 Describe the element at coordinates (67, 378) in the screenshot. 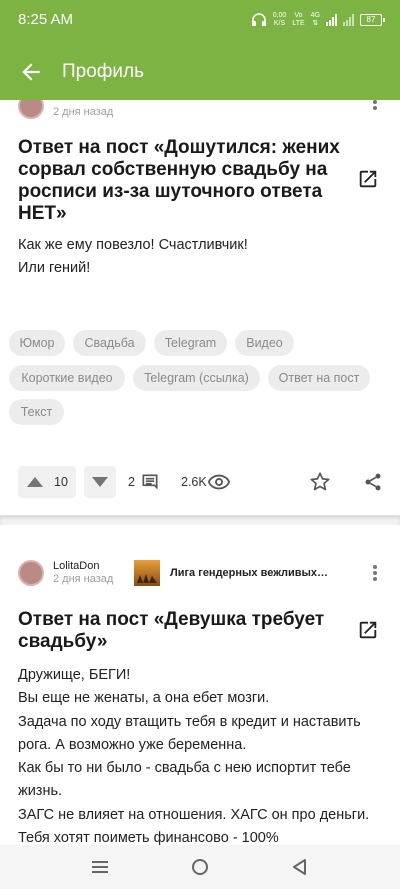

I see `tag-short-video: Короткие видео` at that location.